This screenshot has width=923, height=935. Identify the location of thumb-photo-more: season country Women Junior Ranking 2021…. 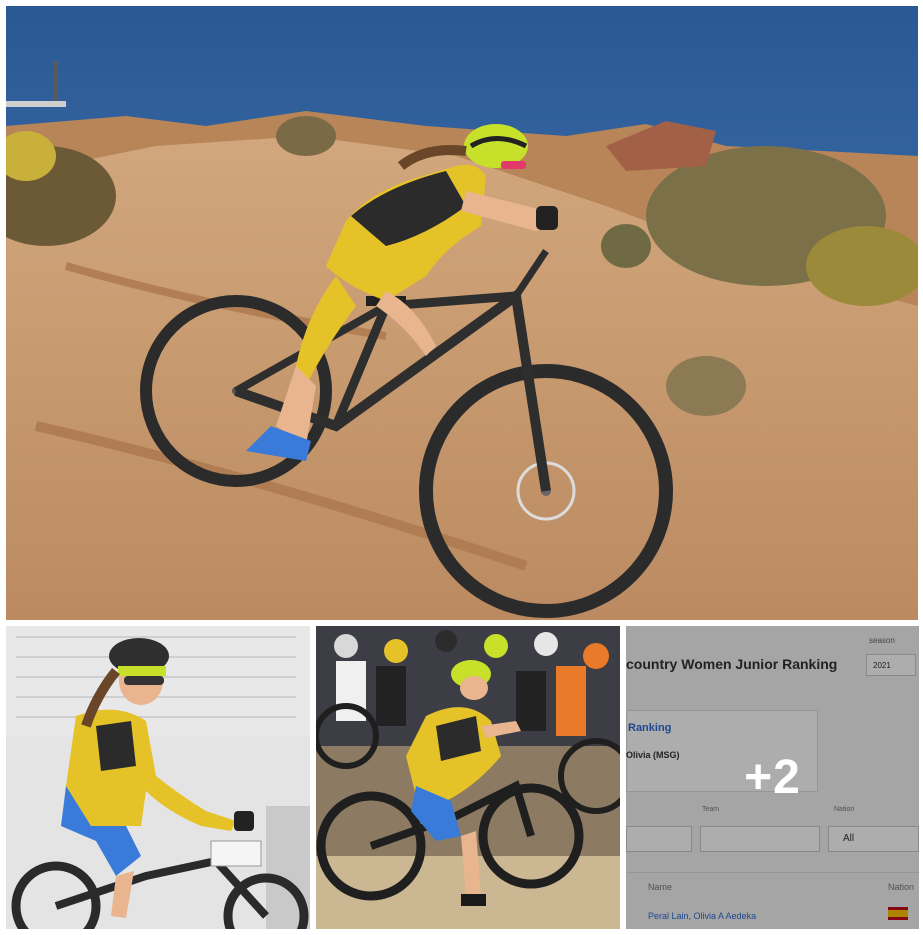
(772, 777).